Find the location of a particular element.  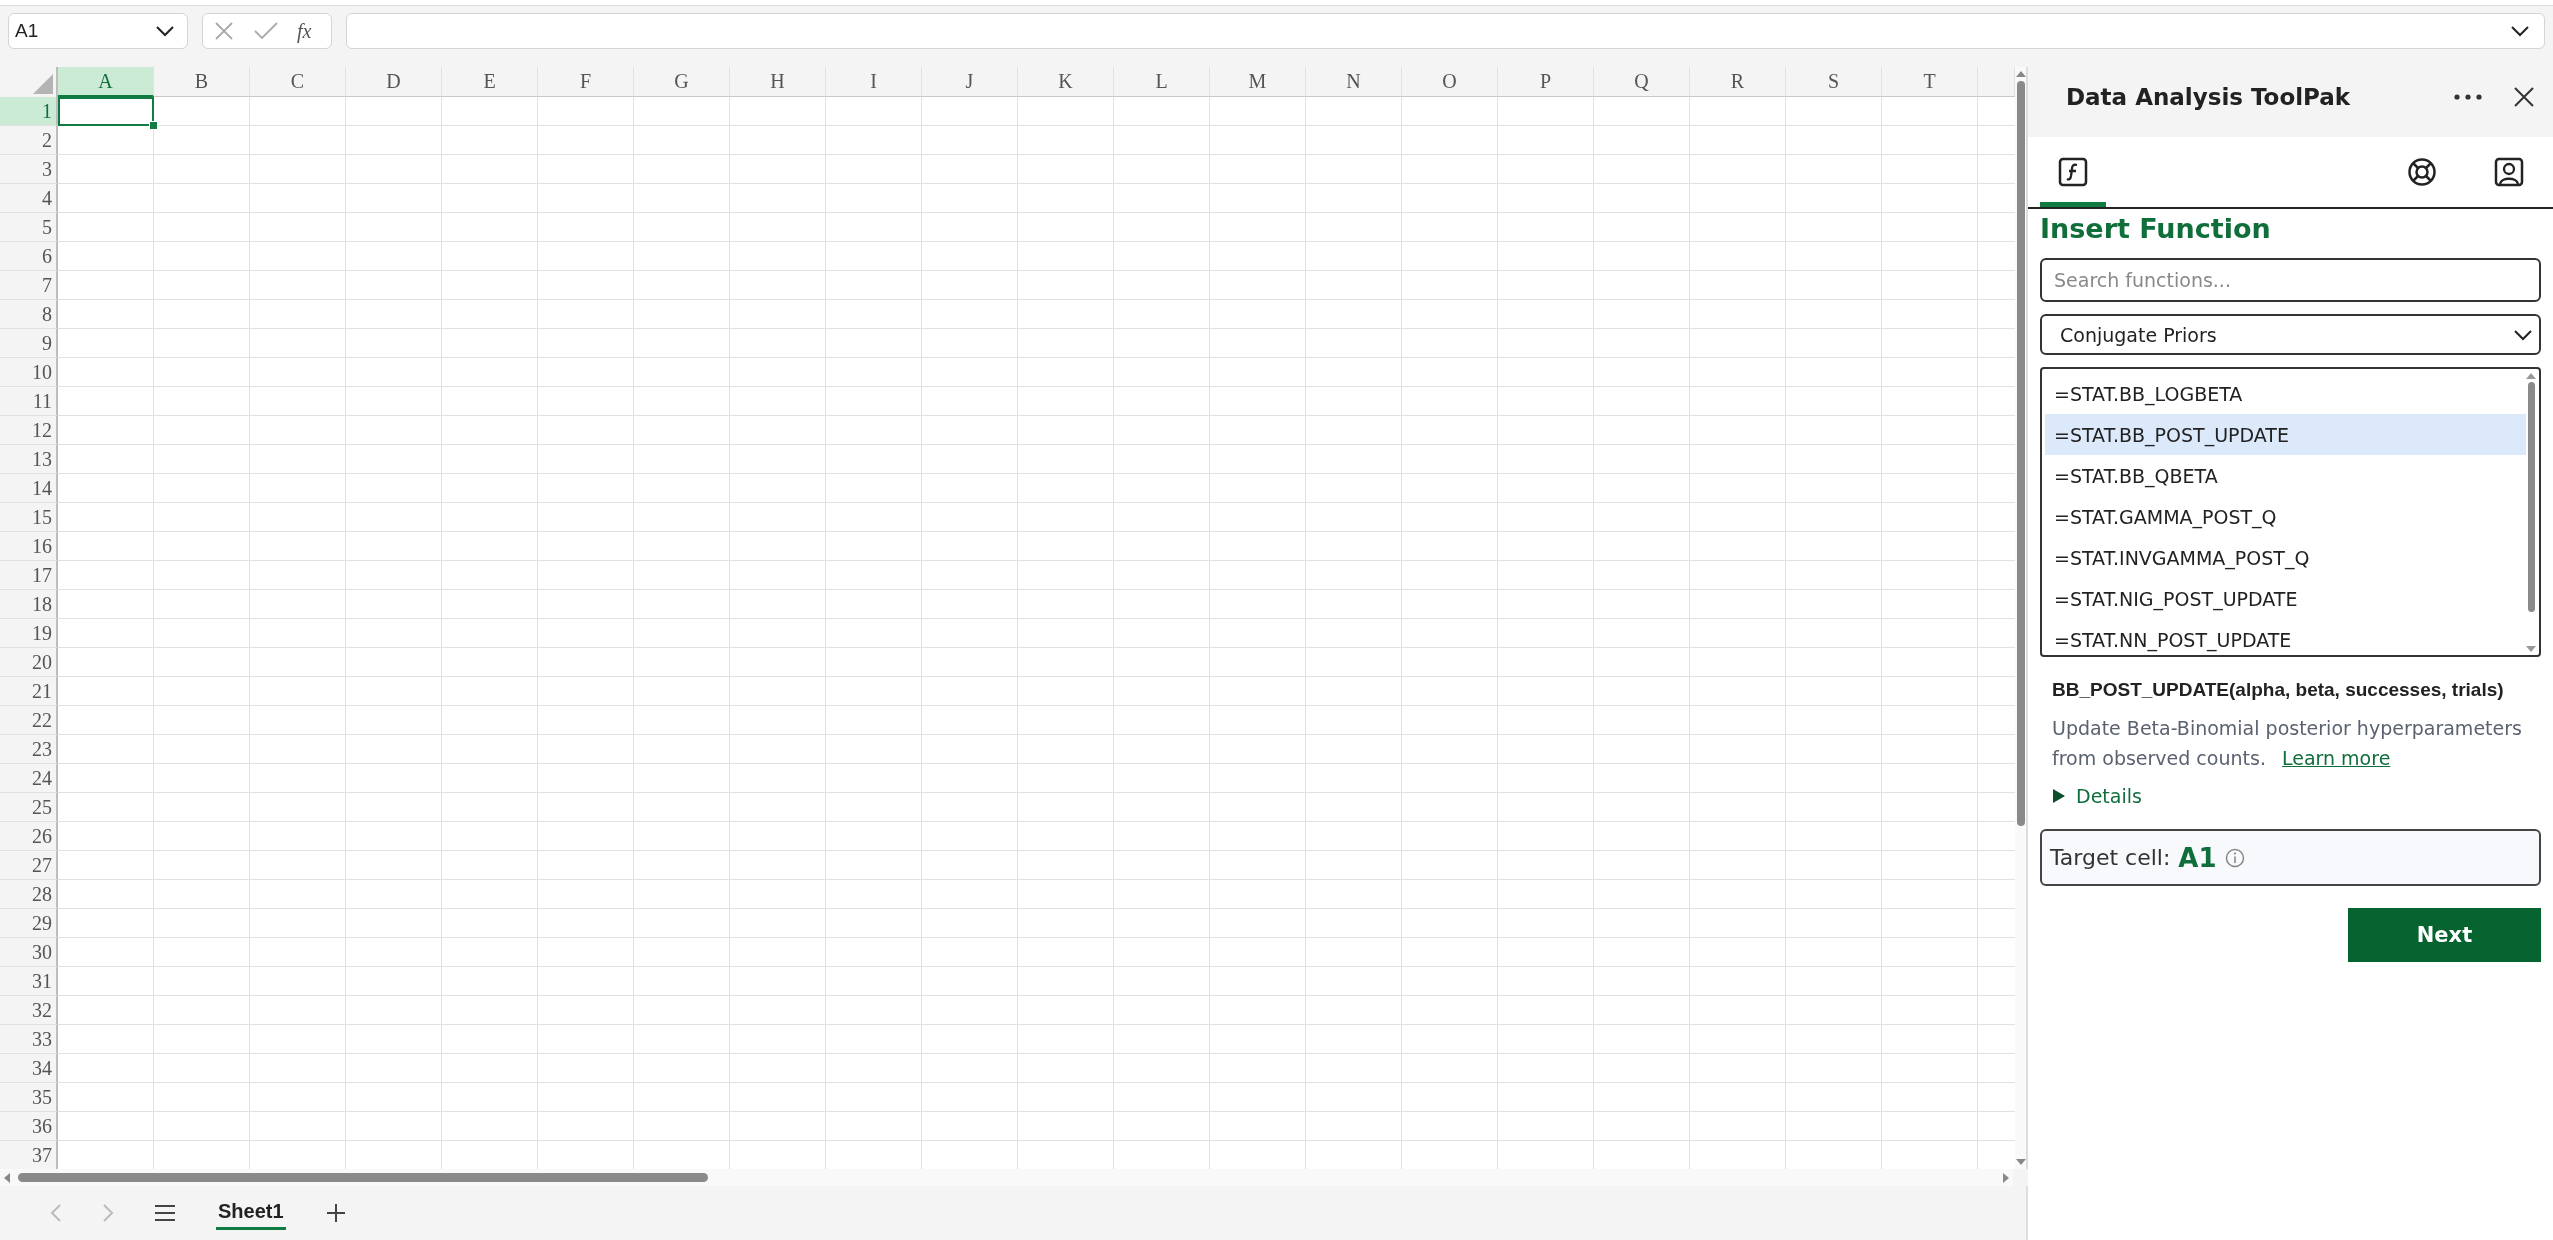

add-sheet-icon is located at coordinates (335, 1213).